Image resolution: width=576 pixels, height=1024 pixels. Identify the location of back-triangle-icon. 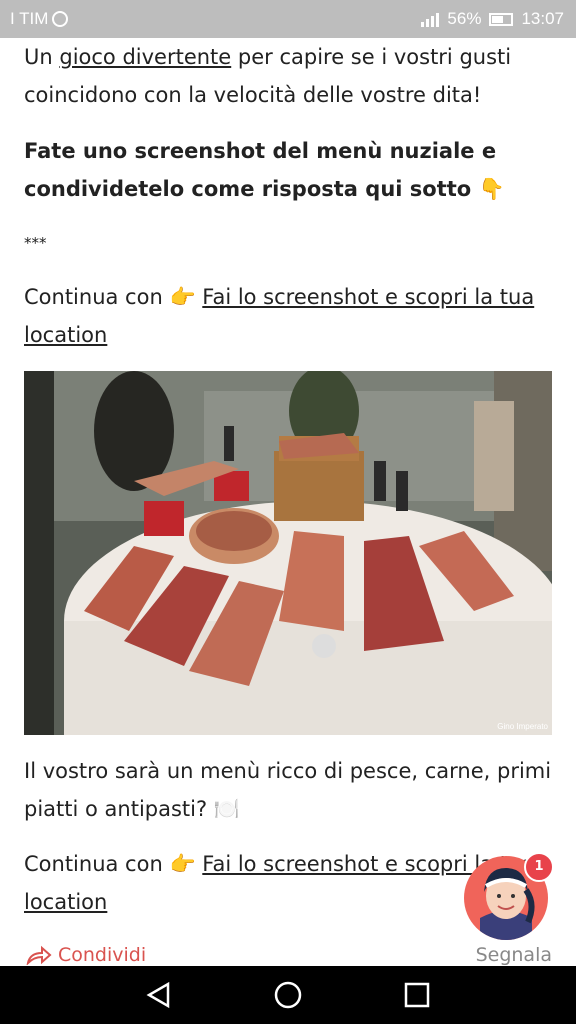
(159, 995).